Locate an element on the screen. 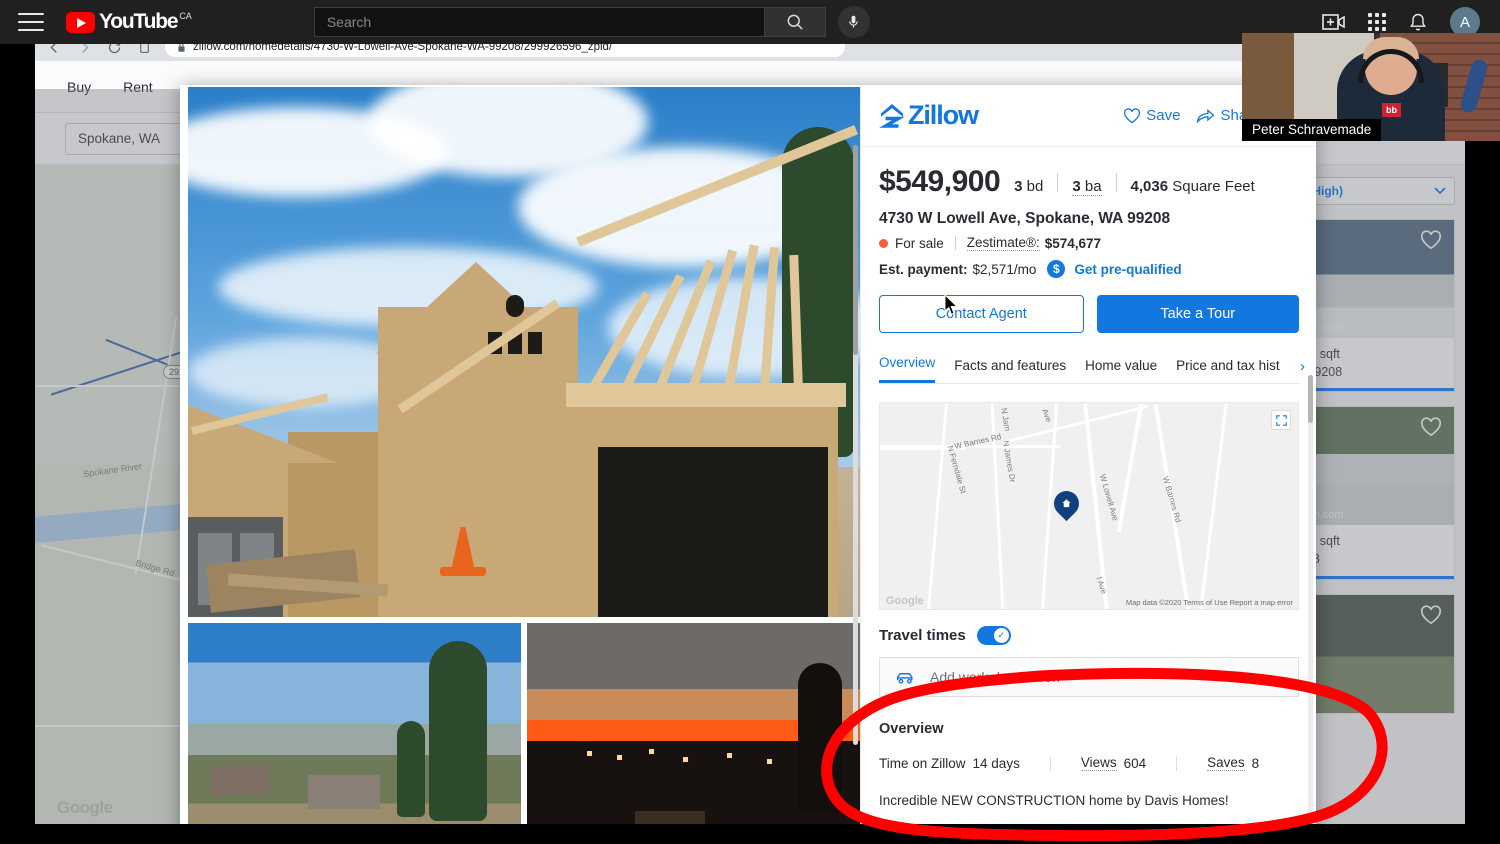 The image size is (1500, 844). status-badge: For sale is located at coordinates (919, 243).